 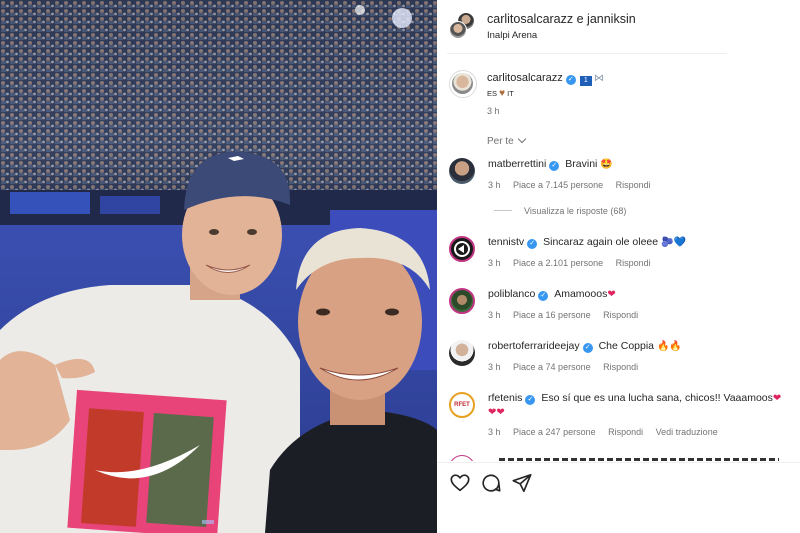 What do you see at coordinates (618, 92) in the screenshot?
I see `post-caption: carlitosalcarazz ✓ 1 ⋈ ES ♥ IT 3 h` at bounding box center [618, 92].